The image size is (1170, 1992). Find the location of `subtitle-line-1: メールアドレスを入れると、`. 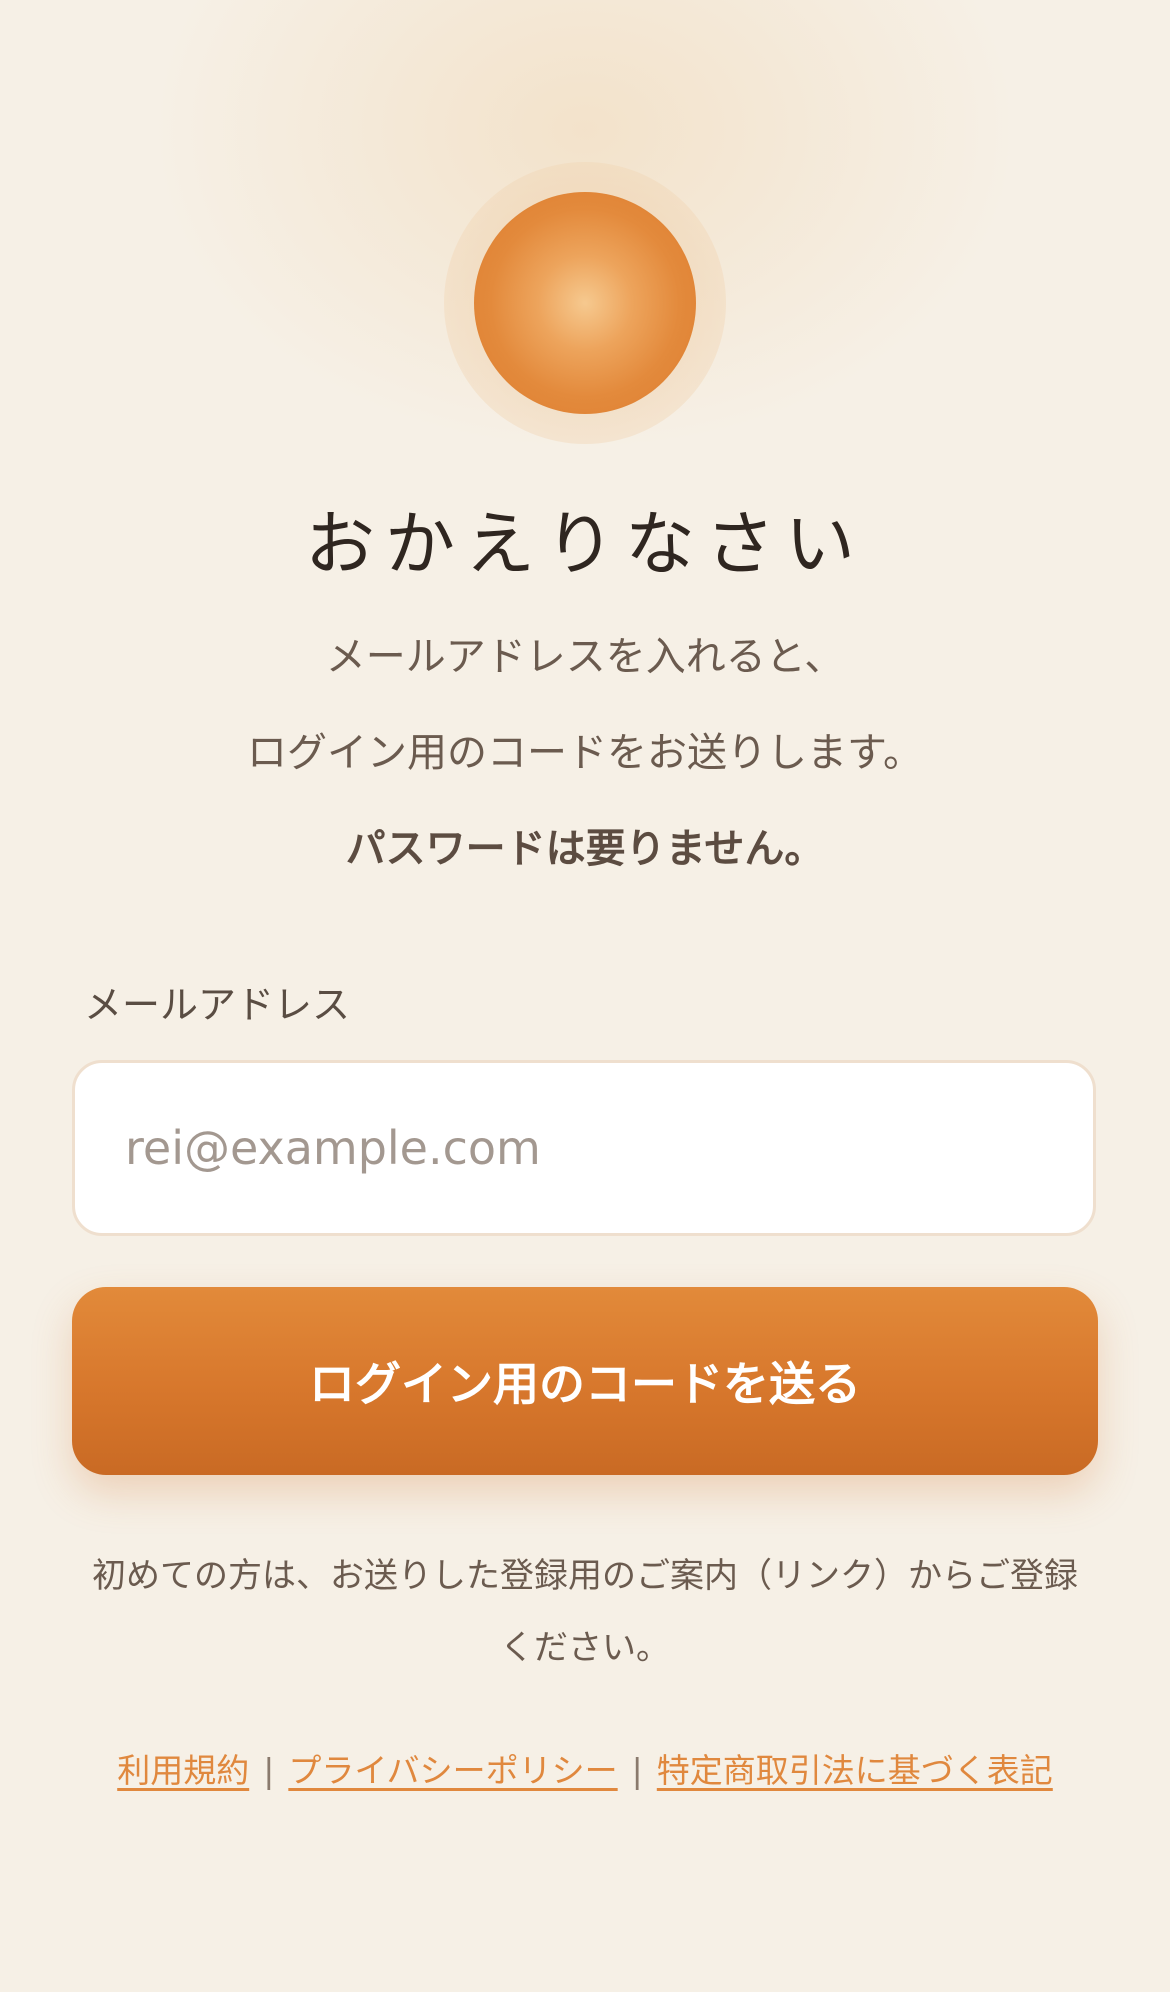

subtitle-line-1: メールアドレスを入れると、 is located at coordinates (585, 657).